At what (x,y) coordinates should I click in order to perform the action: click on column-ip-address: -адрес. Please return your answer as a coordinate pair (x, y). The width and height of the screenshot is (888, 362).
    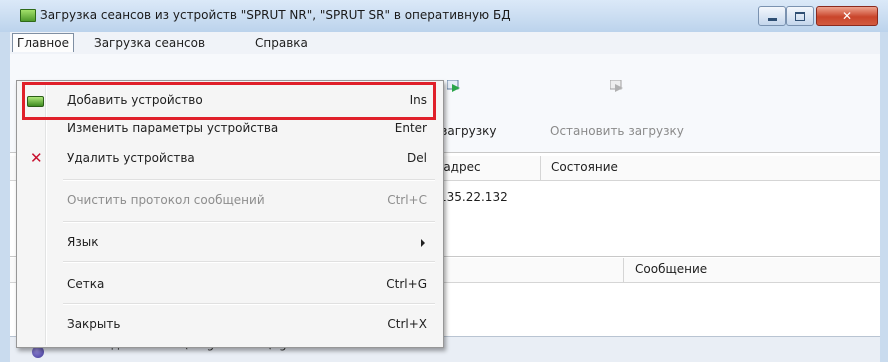
    Looking at the image, I should click on (460, 167).